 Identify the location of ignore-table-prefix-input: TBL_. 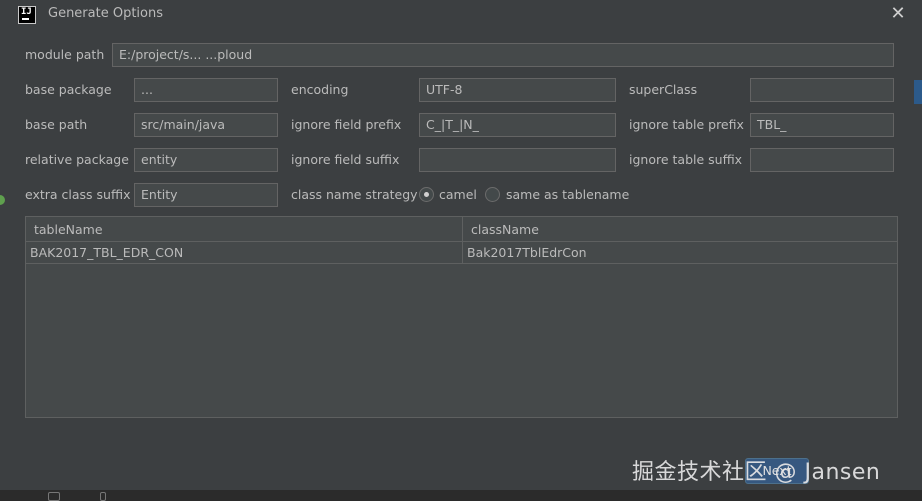
(822, 125).